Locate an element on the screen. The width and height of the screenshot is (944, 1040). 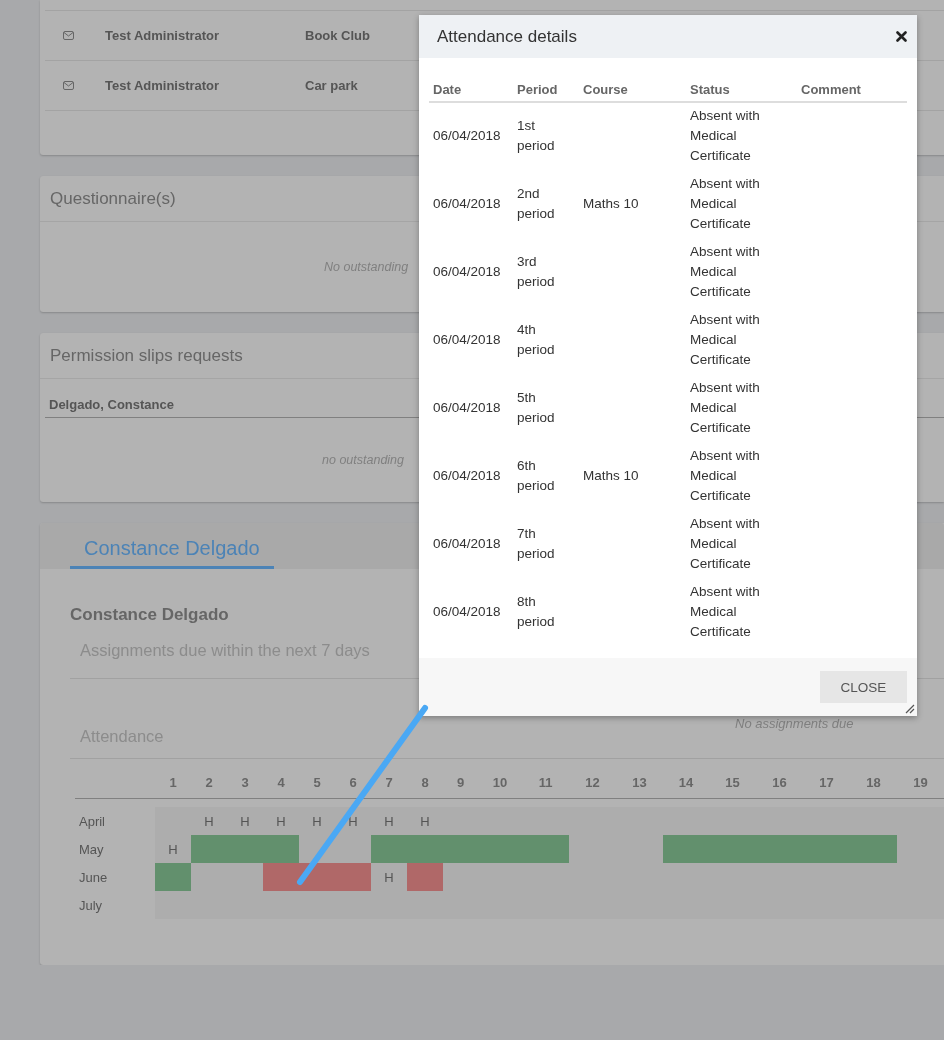
day-number: 15 is located at coordinates (732, 783).